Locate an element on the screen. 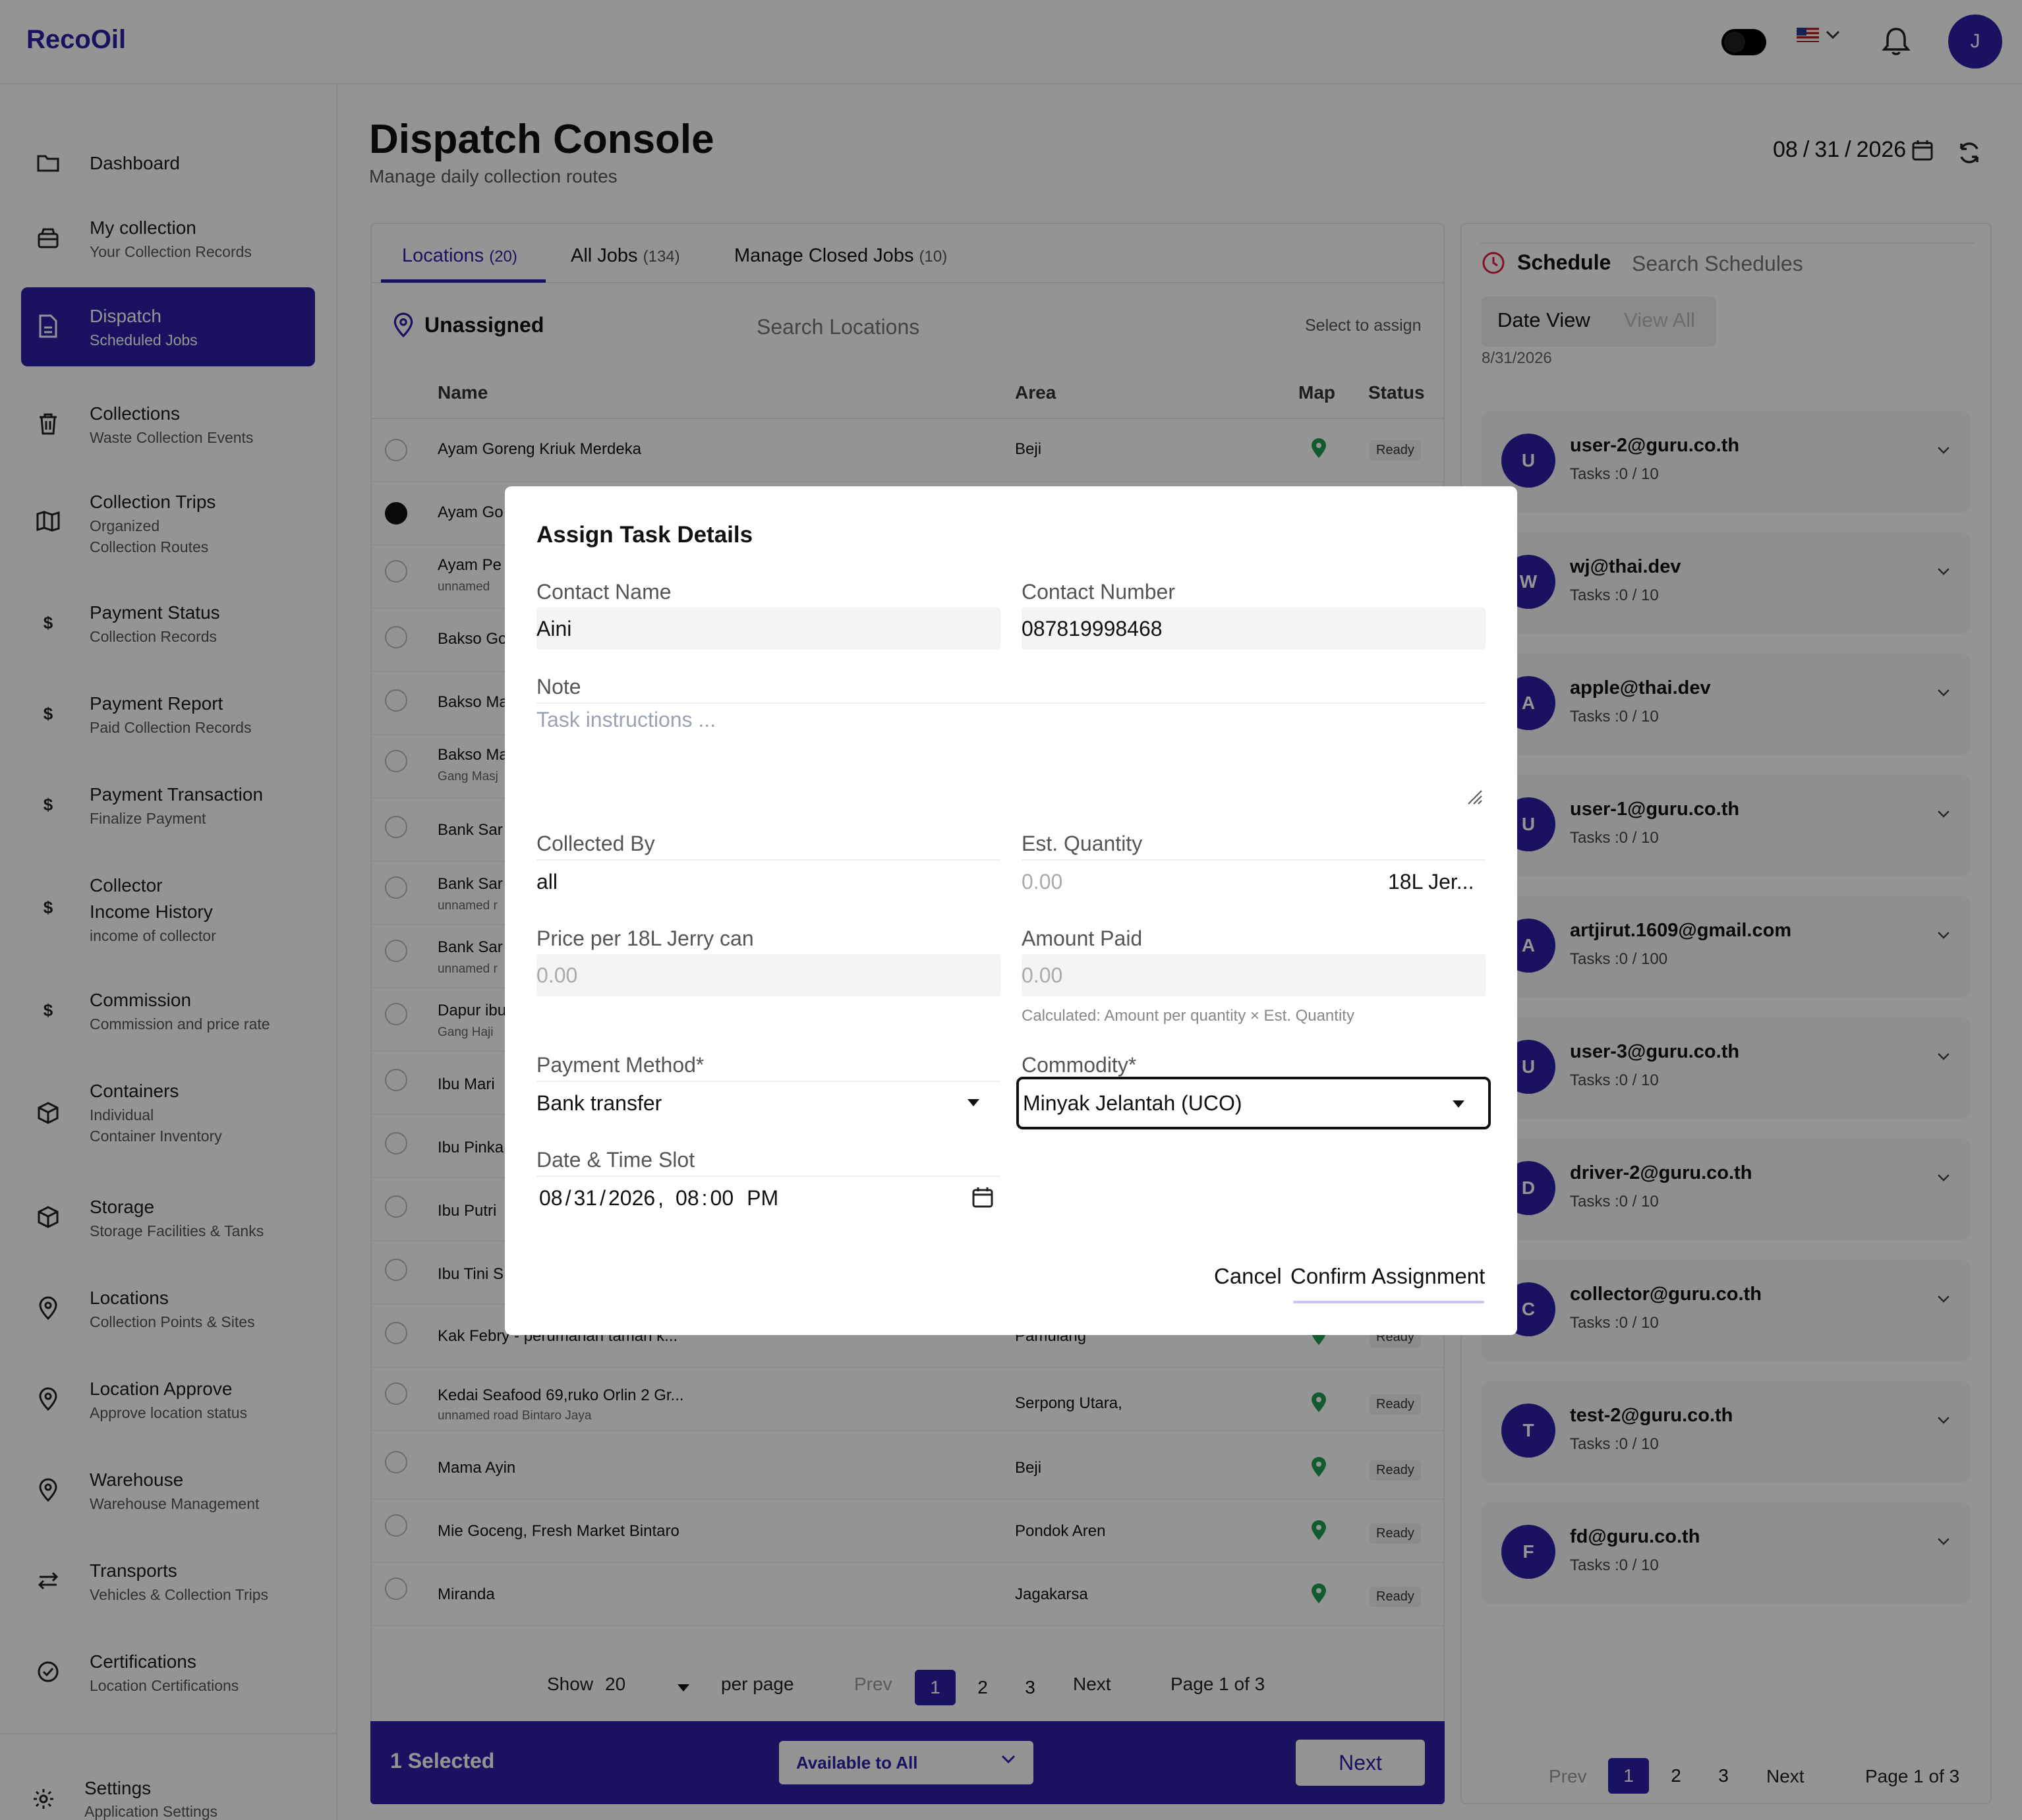 Image resolution: width=2022 pixels, height=1820 pixels. commodity-select: Minyak Jelantah (UCO) is located at coordinates (1253, 1103).